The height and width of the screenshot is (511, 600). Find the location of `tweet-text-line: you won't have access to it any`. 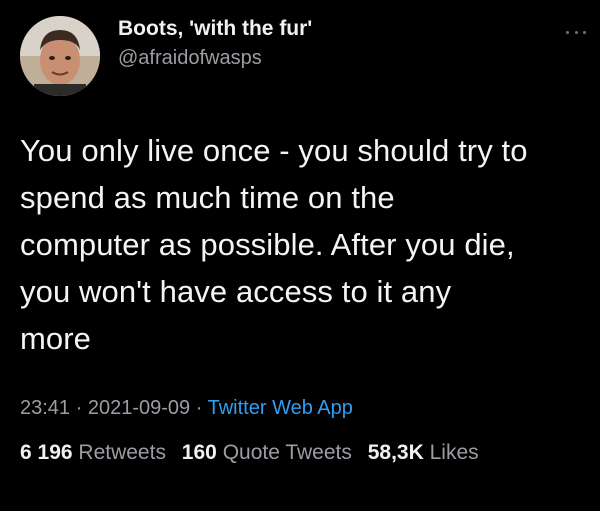

tweet-text-line: you won't have access to it any is located at coordinates (236, 291).